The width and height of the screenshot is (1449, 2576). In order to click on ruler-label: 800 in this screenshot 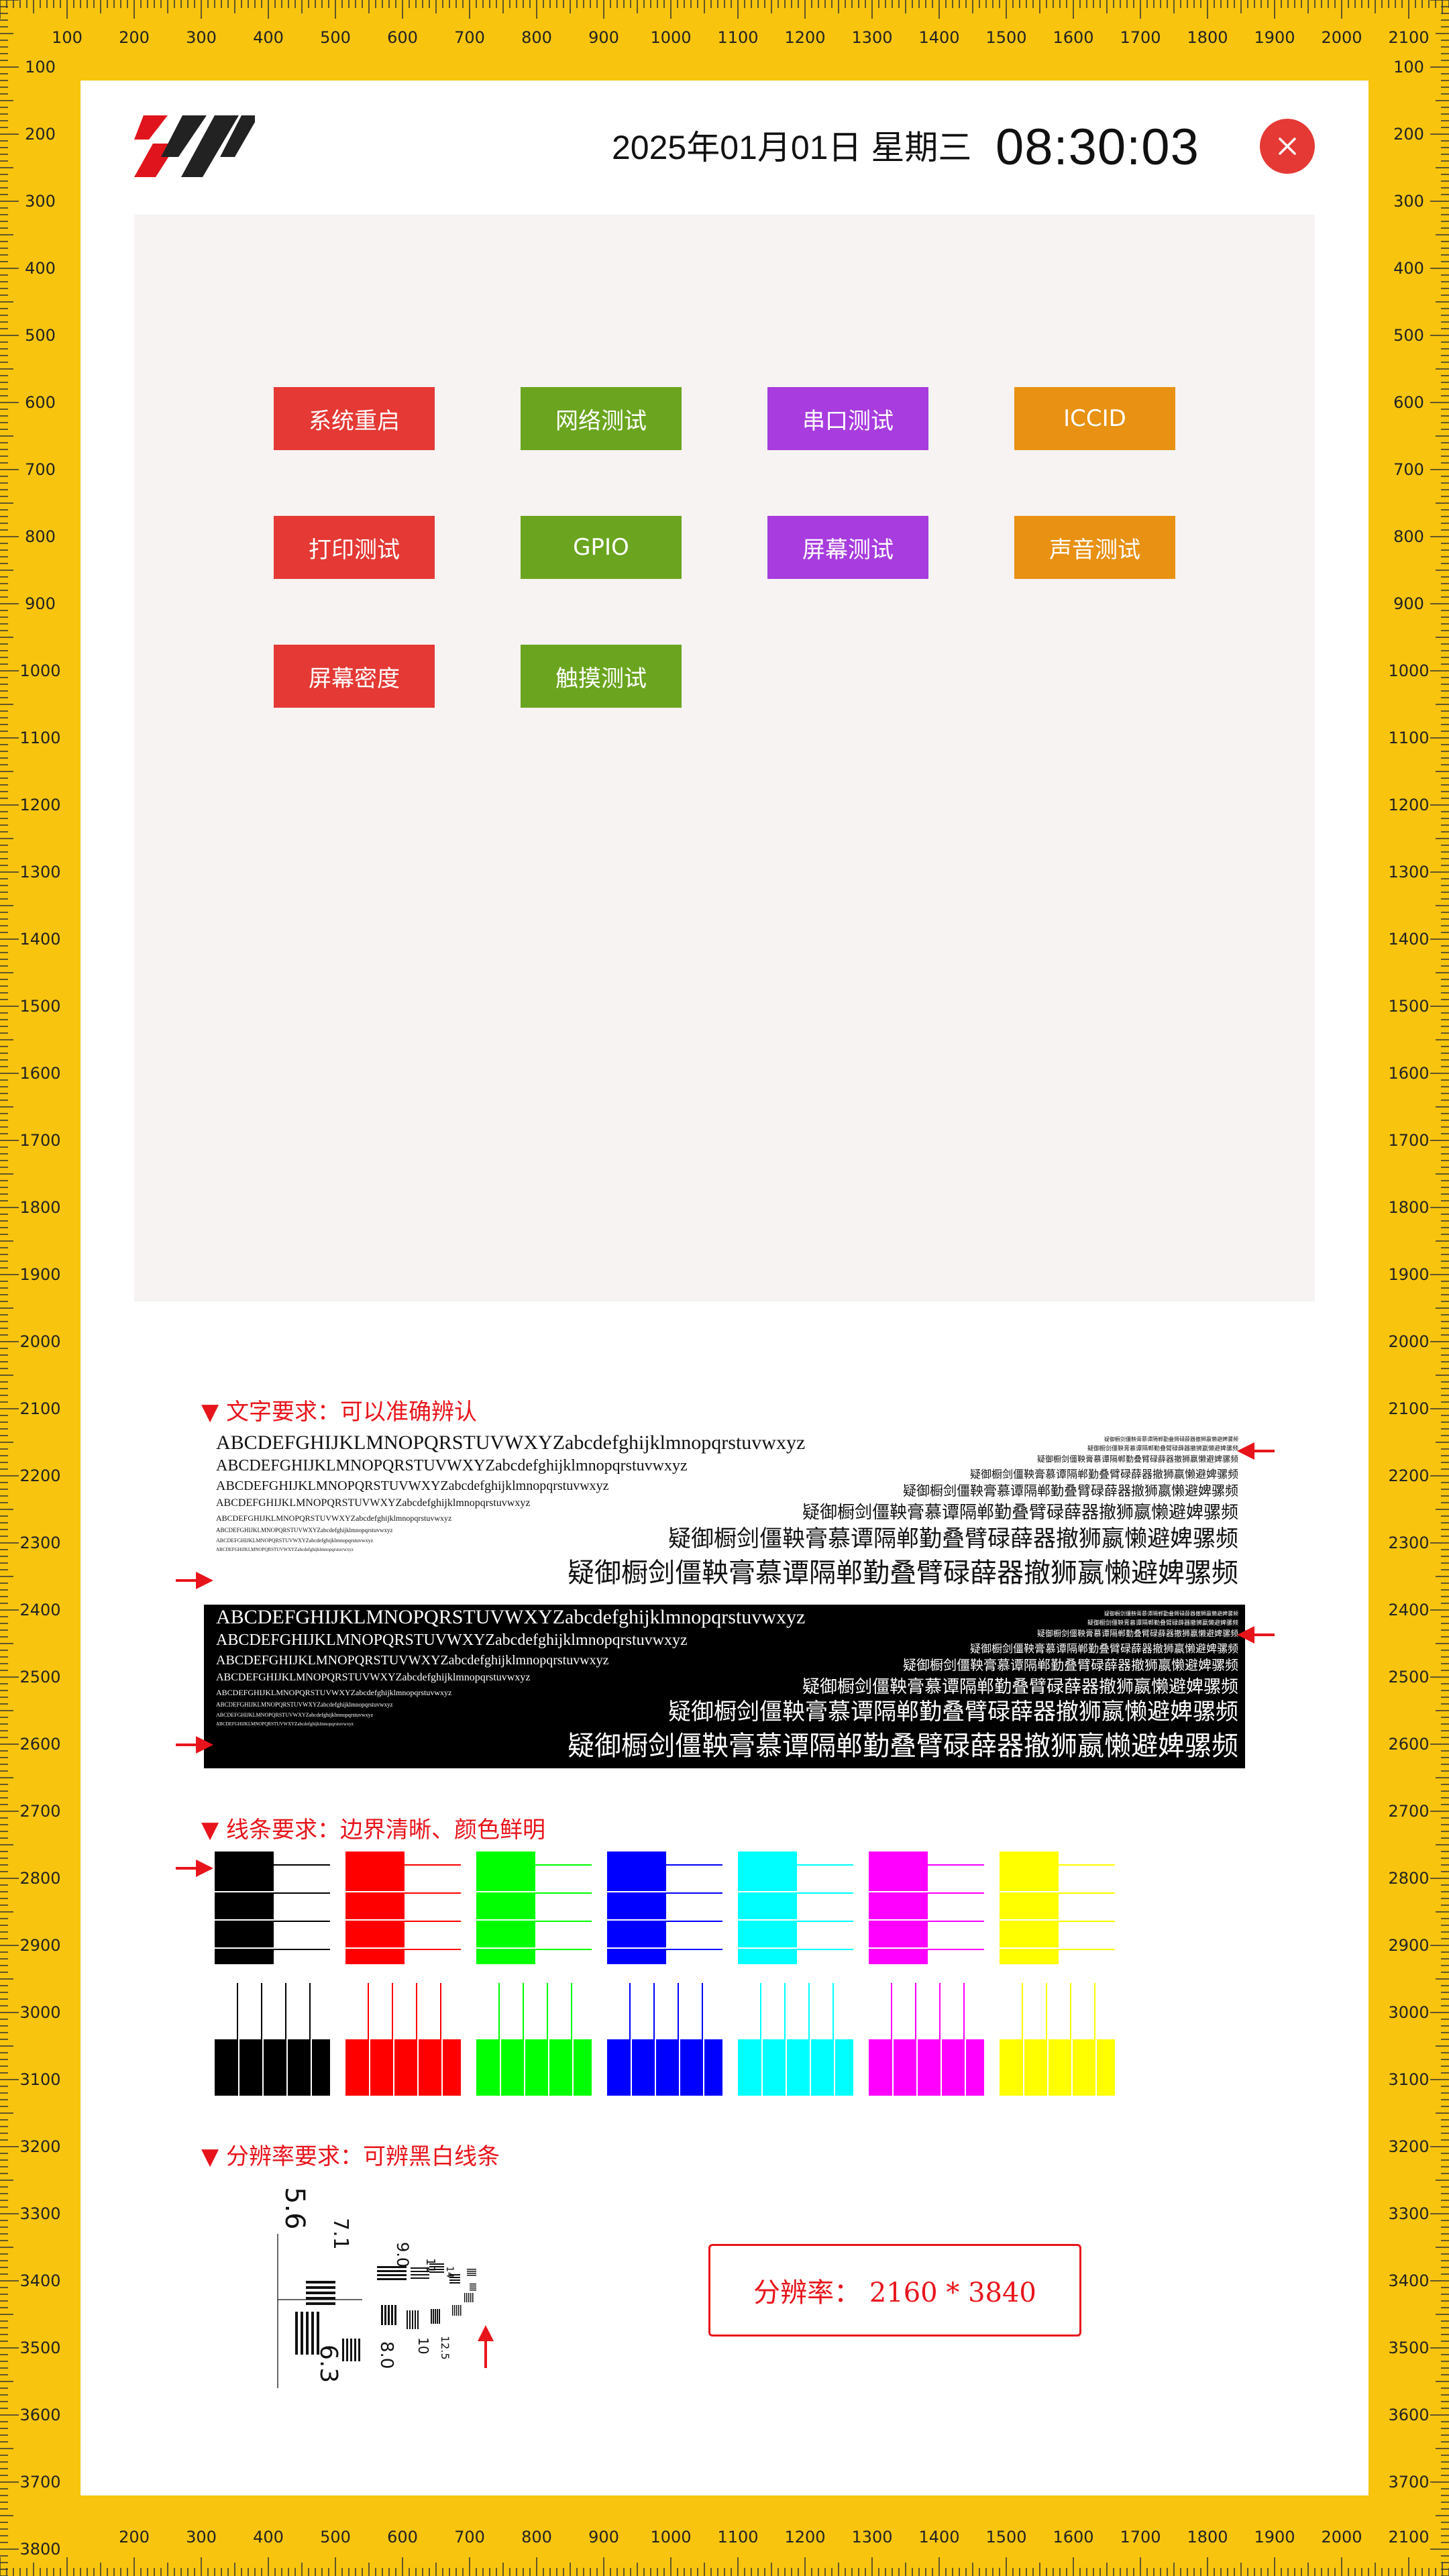, I will do `click(1408, 536)`.